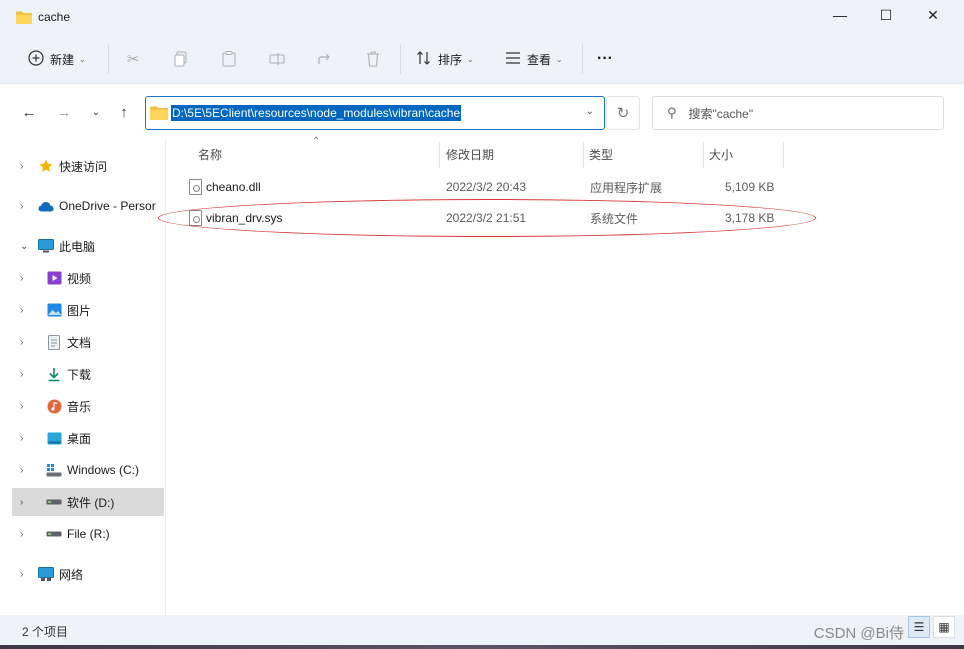  I want to click on new-button: 新建 ⌄, so click(57, 59).